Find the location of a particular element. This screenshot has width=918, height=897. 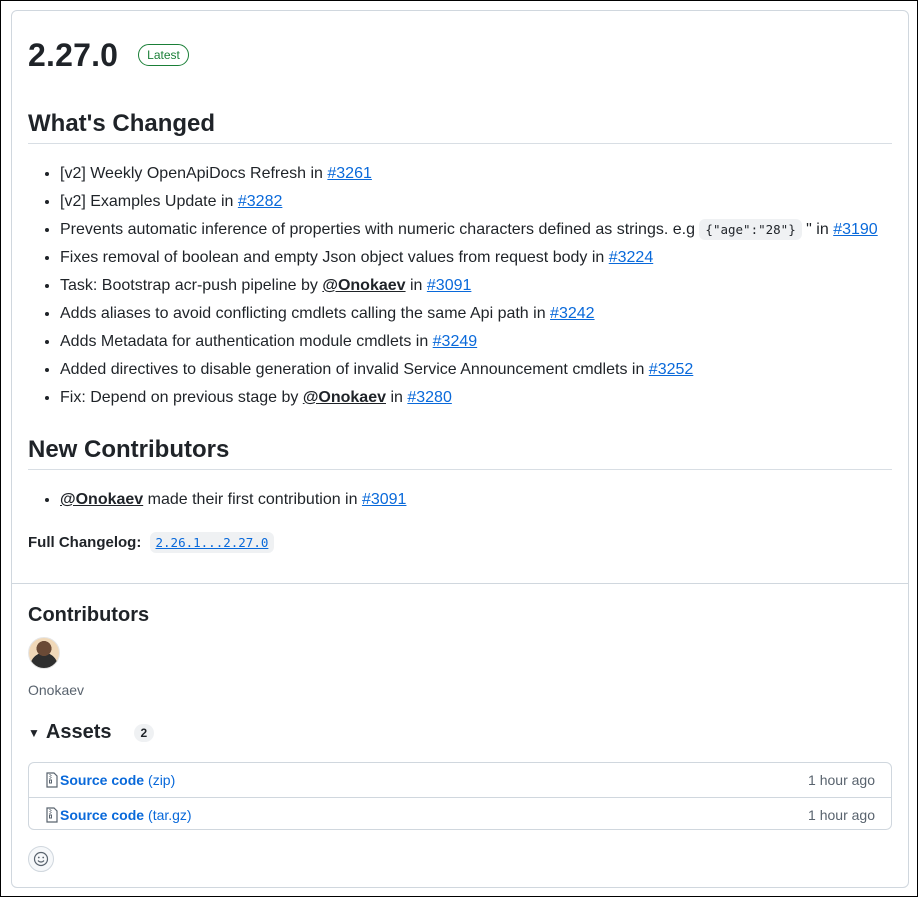

release-header: 2.27.0 Latest is located at coordinates (108, 55).